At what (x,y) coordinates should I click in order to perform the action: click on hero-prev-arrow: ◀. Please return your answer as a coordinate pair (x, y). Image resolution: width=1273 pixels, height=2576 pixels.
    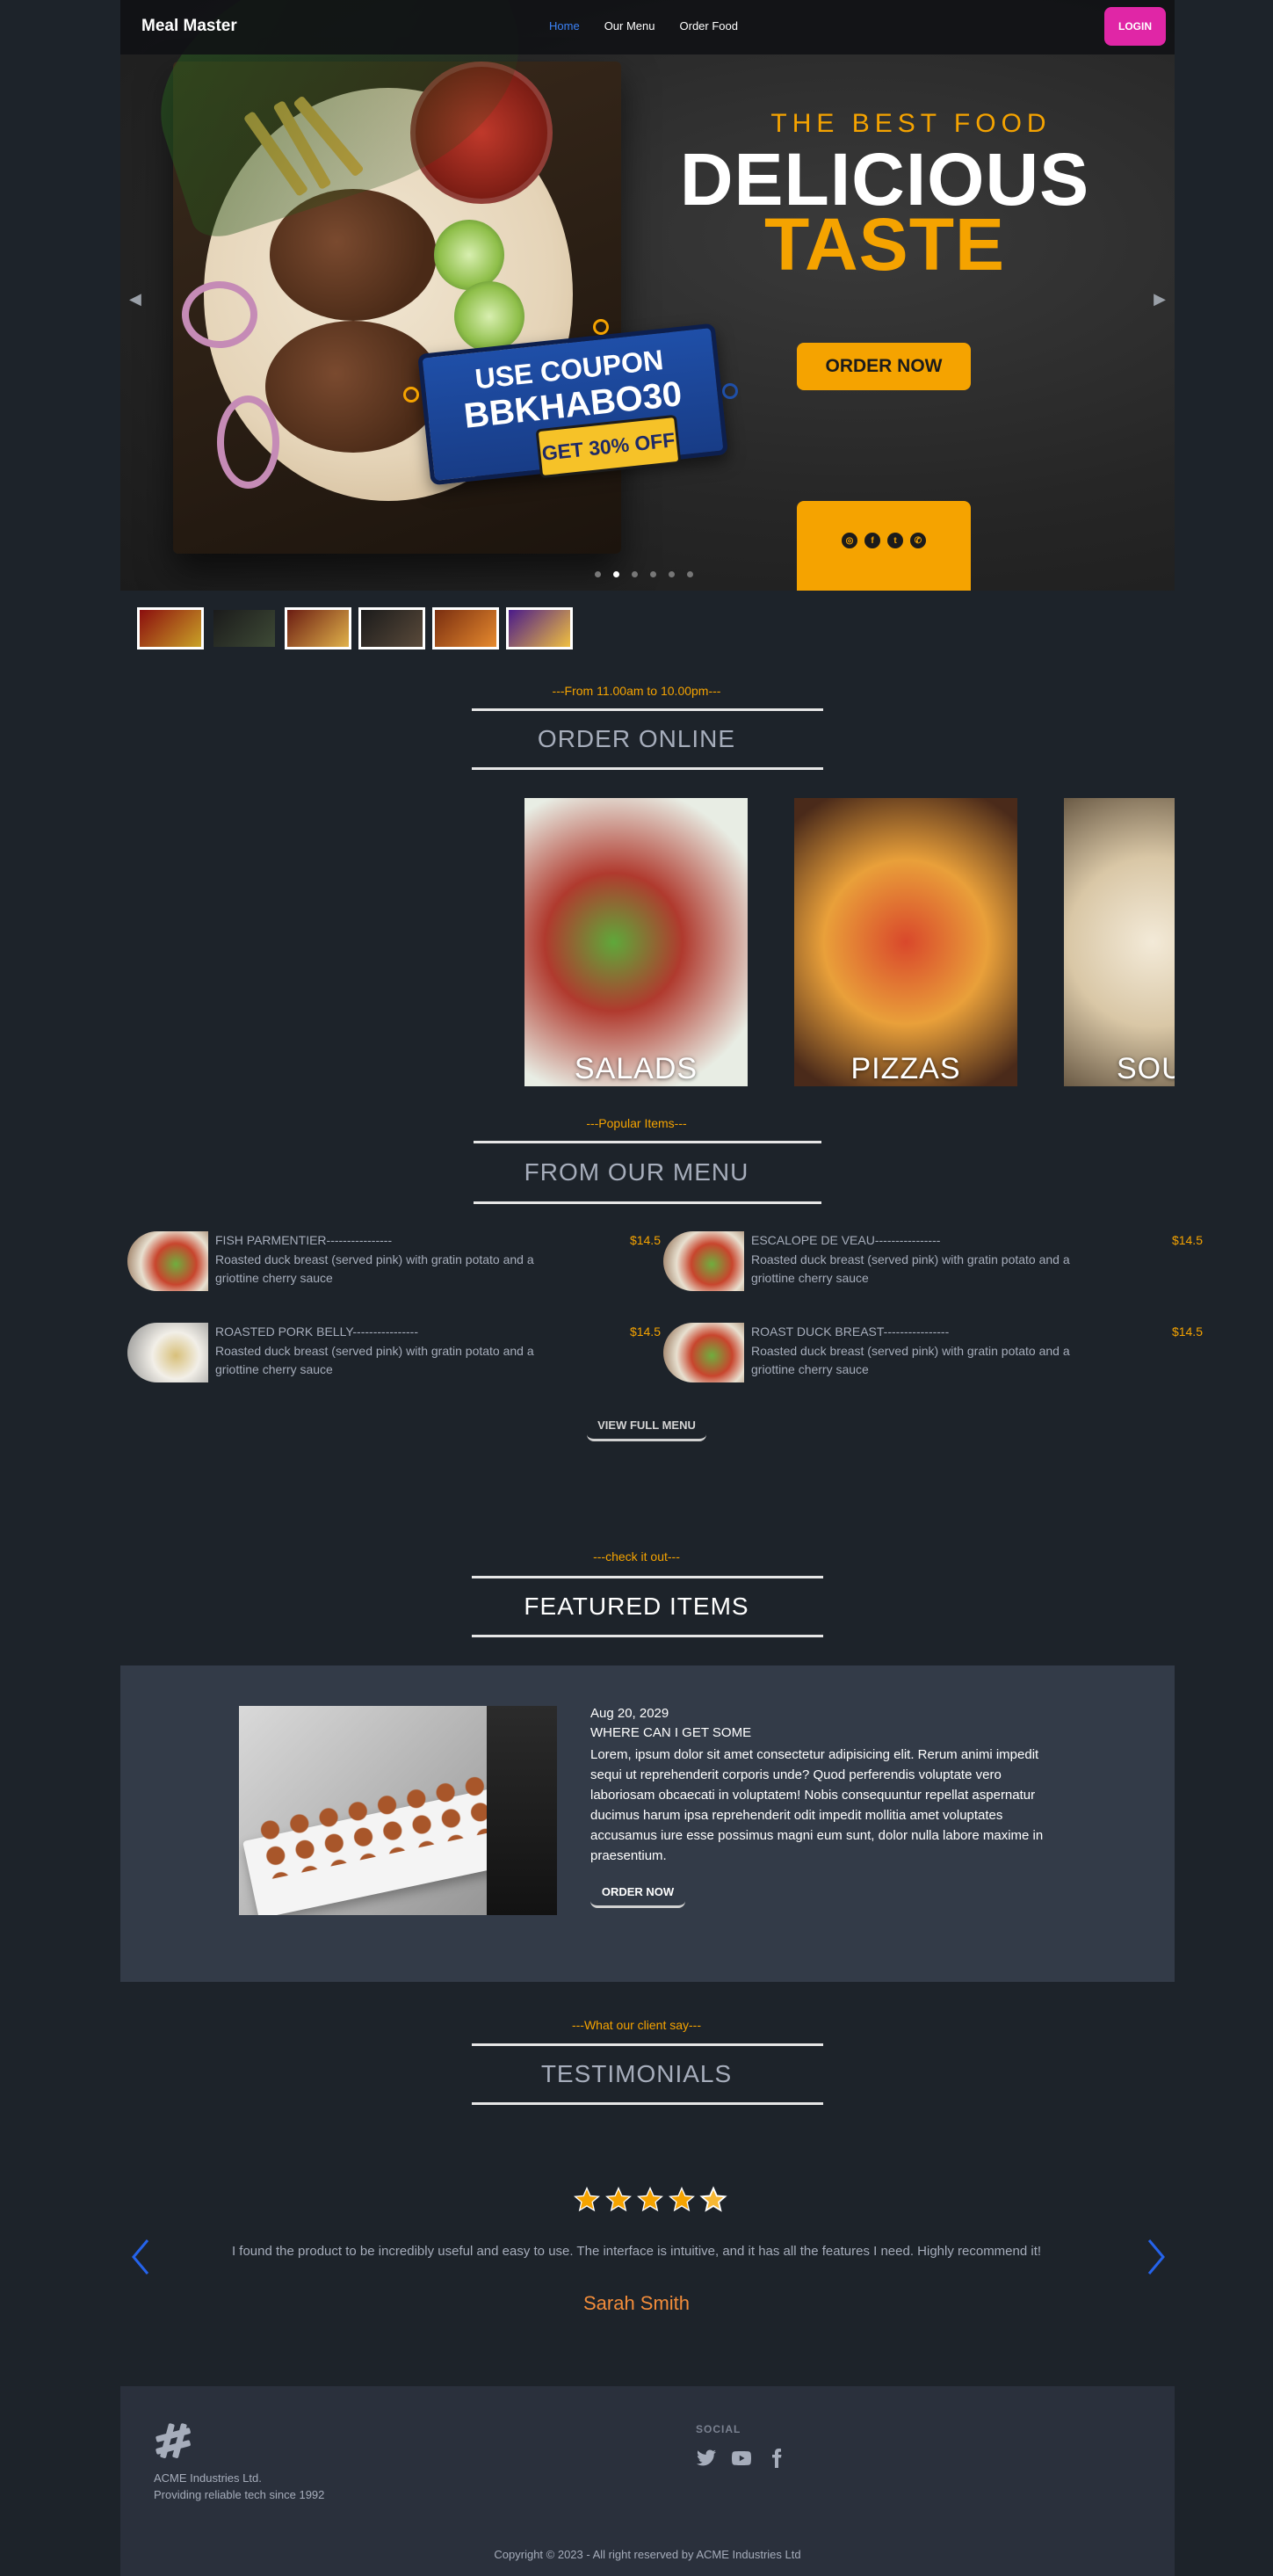
    Looking at the image, I should click on (135, 299).